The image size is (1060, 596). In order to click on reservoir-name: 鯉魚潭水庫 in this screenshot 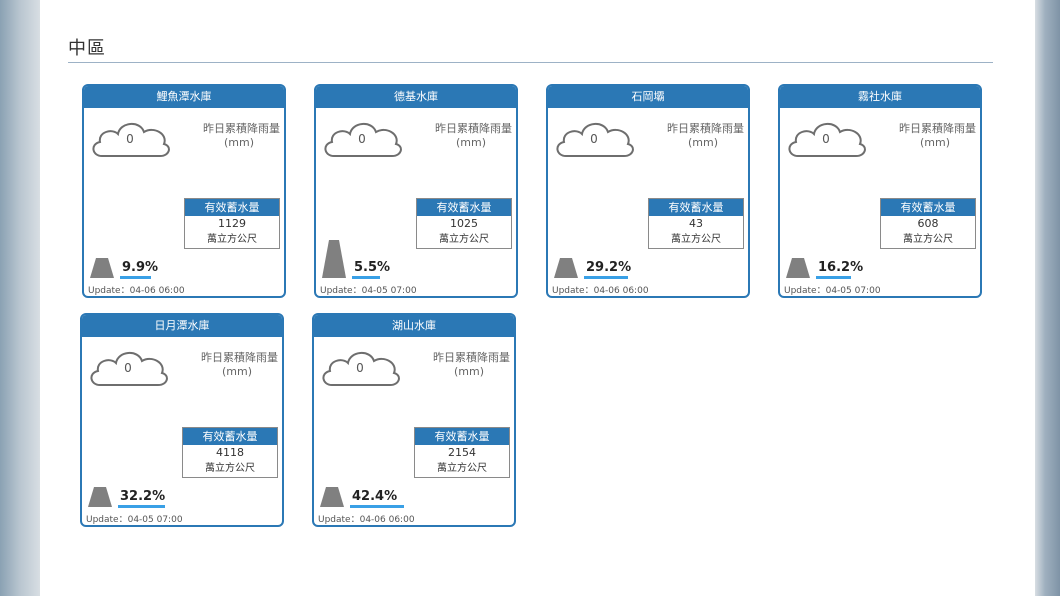, I will do `click(184, 97)`.